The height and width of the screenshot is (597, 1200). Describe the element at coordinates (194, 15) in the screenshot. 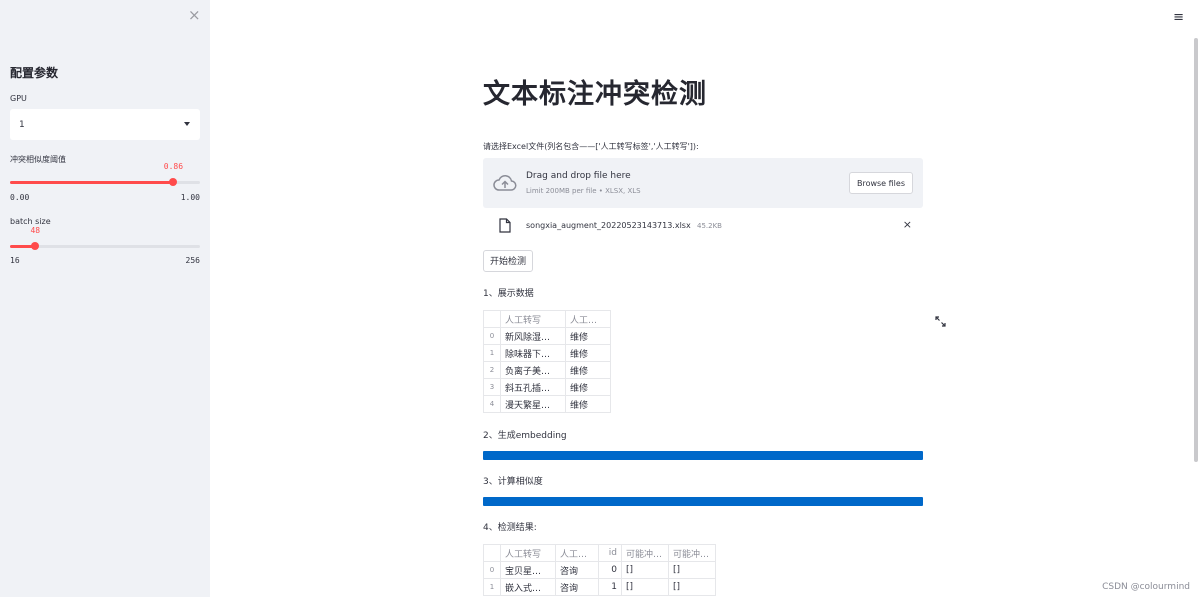

I see `close-sidebar-icon: ×` at that location.